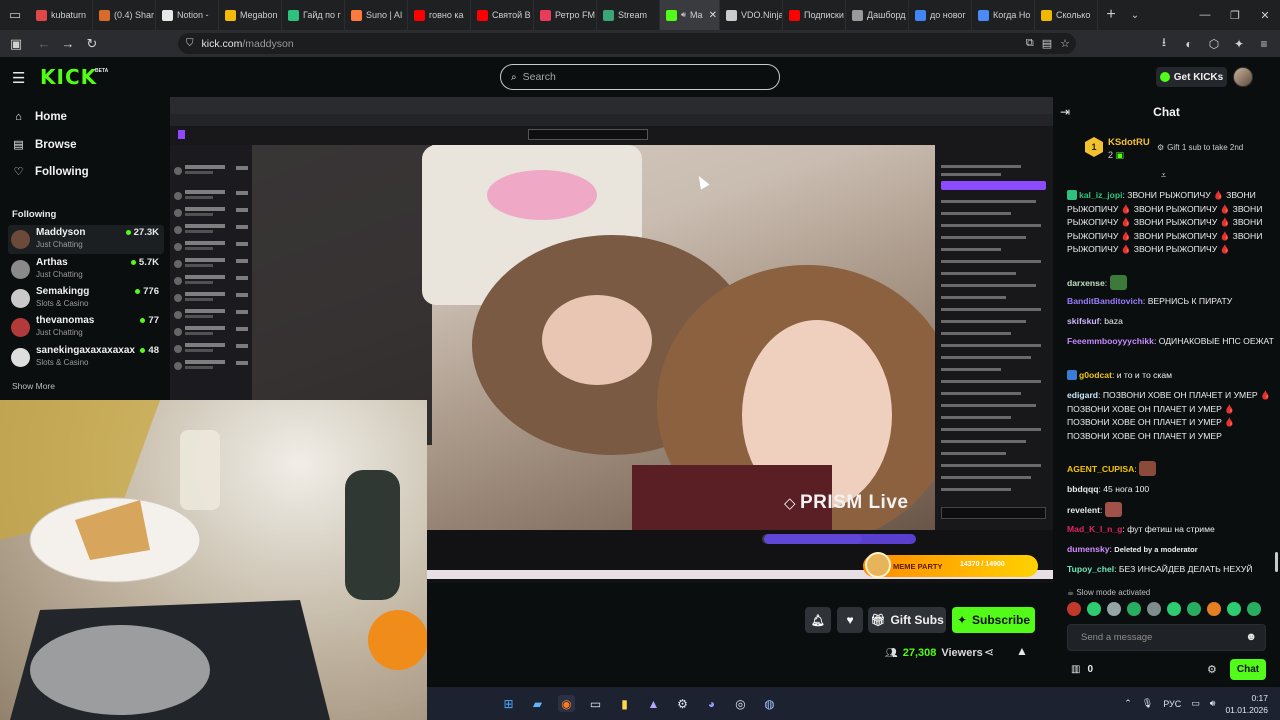  I want to click on chat-username: g0odcat, so click(1095, 375).